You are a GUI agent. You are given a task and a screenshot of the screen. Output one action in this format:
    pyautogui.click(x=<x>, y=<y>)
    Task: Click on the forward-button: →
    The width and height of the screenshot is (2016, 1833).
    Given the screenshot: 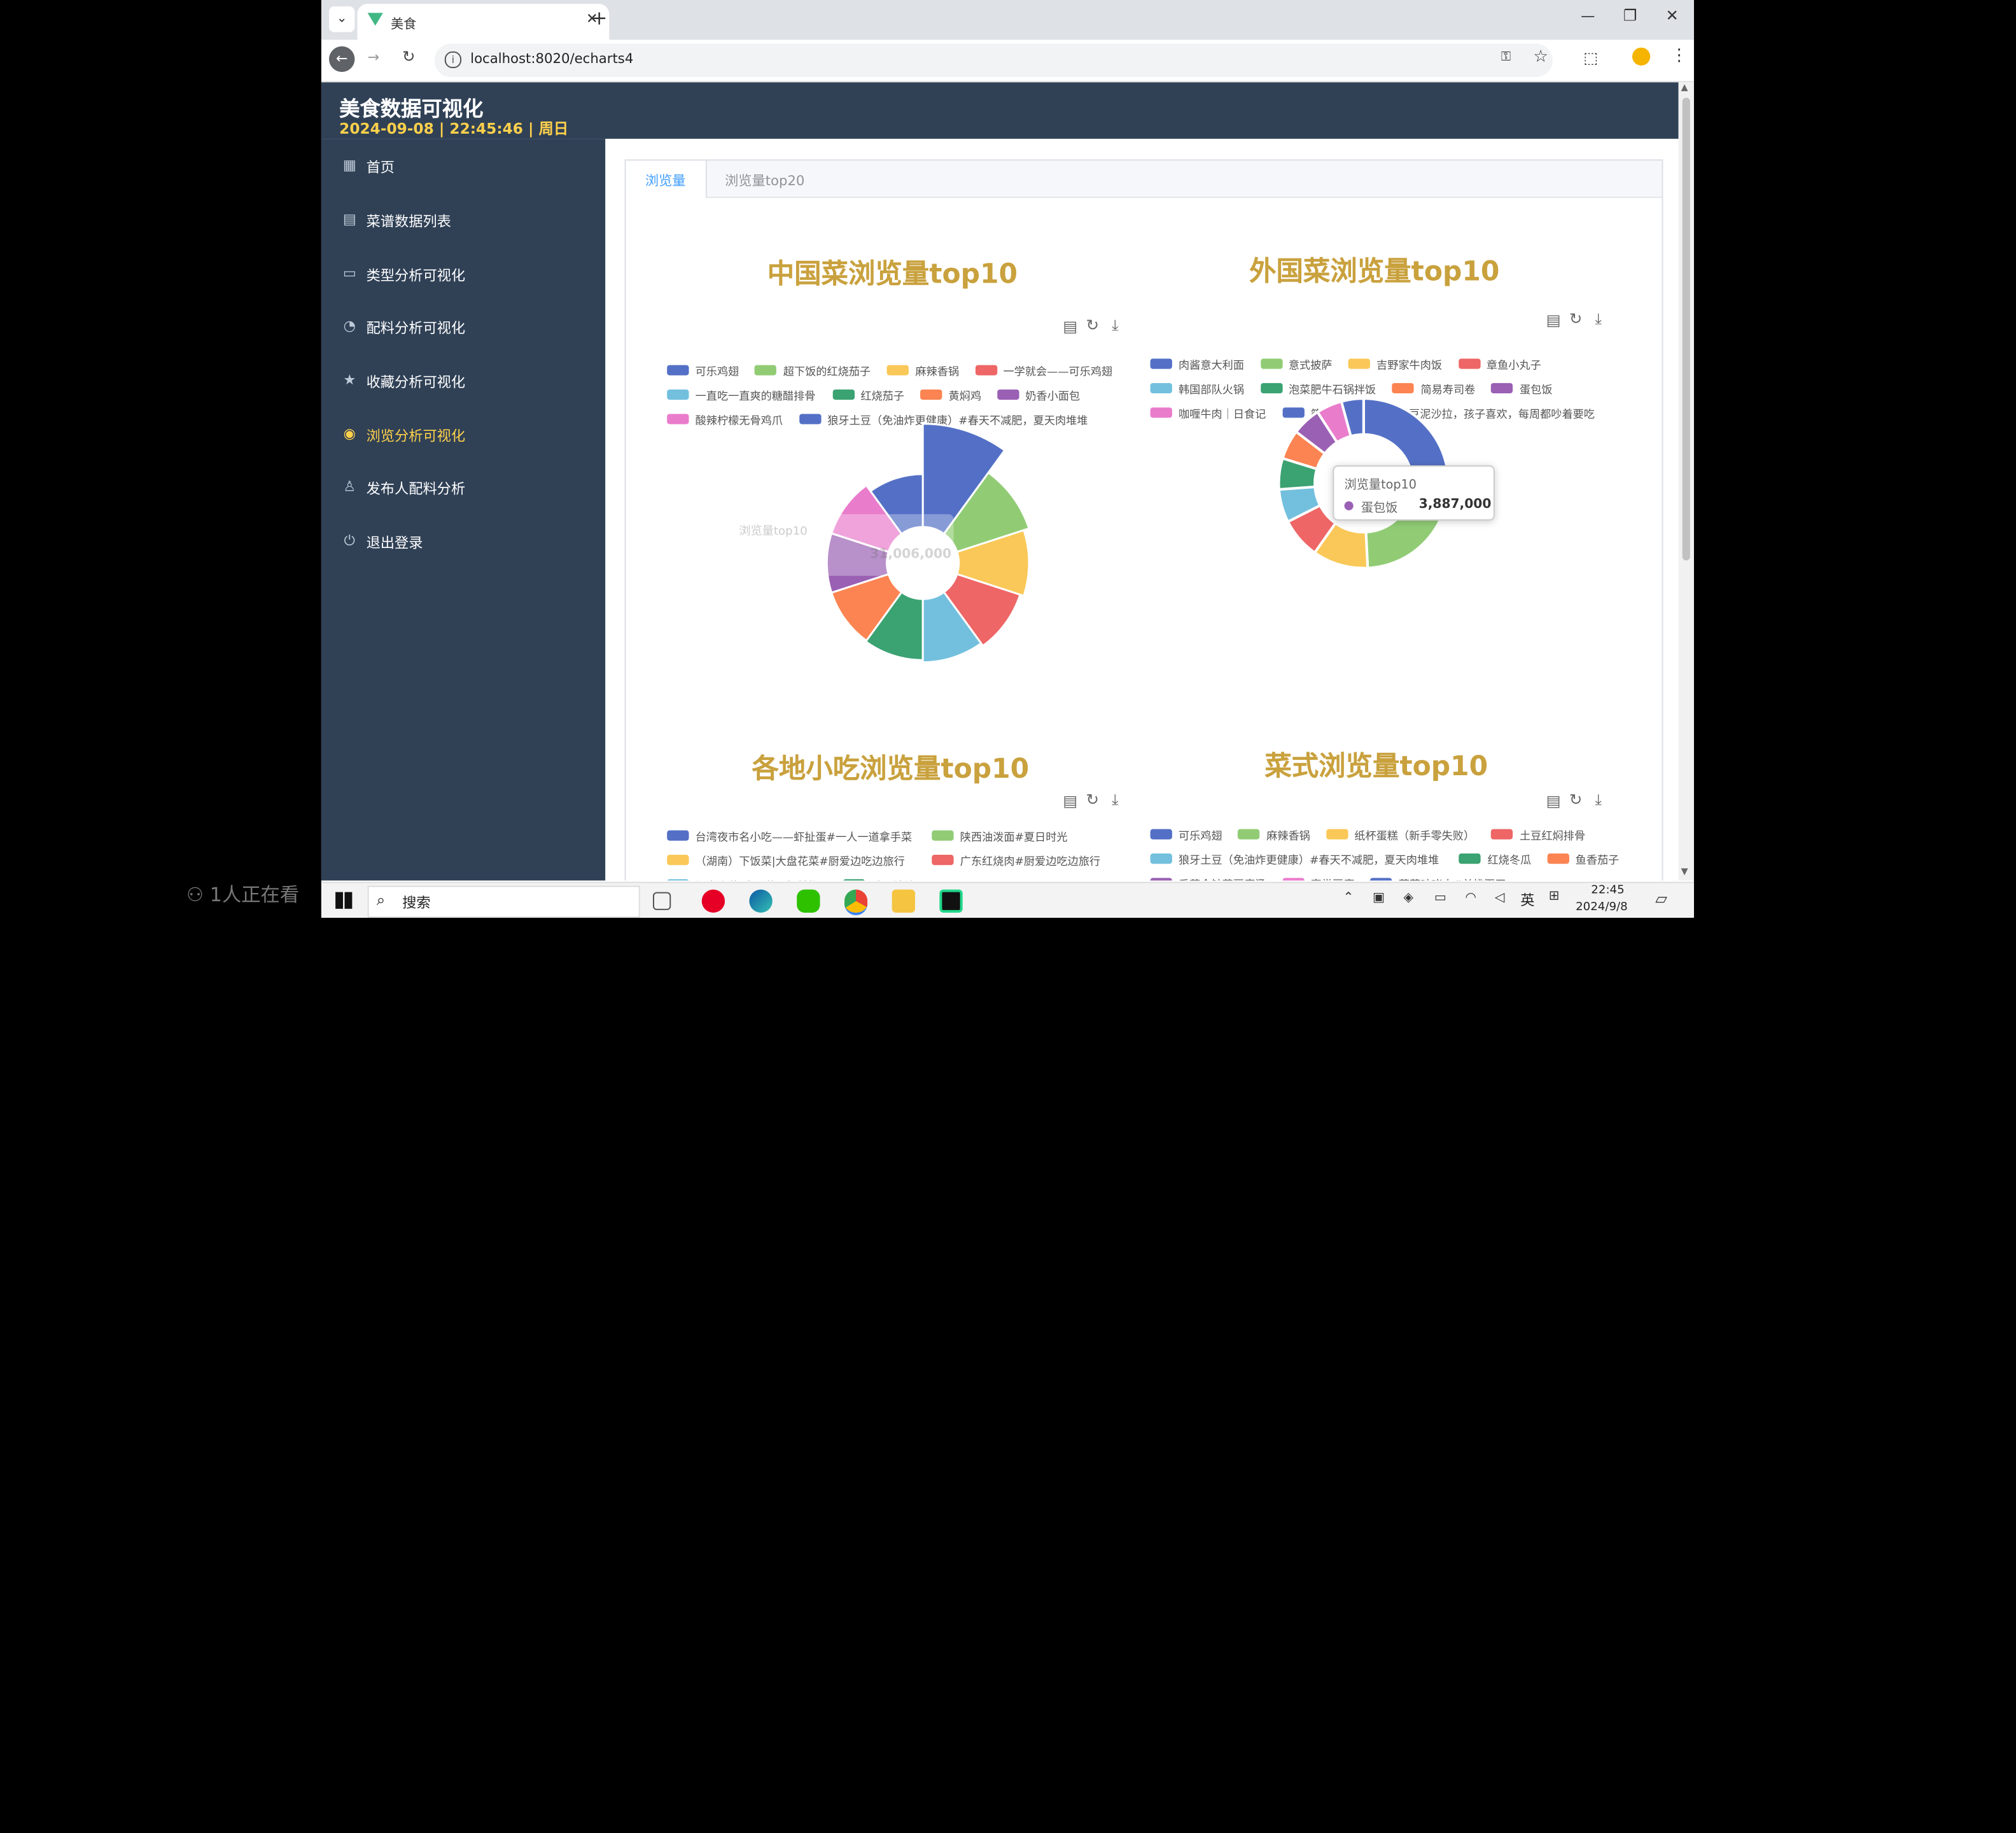 What is the action you would take?
    pyautogui.click(x=374, y=57)
    